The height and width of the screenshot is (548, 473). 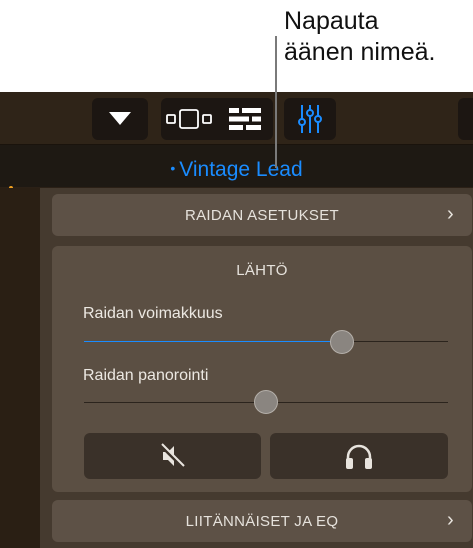 I want to click on mixer-button, so click(x=310, y=119).